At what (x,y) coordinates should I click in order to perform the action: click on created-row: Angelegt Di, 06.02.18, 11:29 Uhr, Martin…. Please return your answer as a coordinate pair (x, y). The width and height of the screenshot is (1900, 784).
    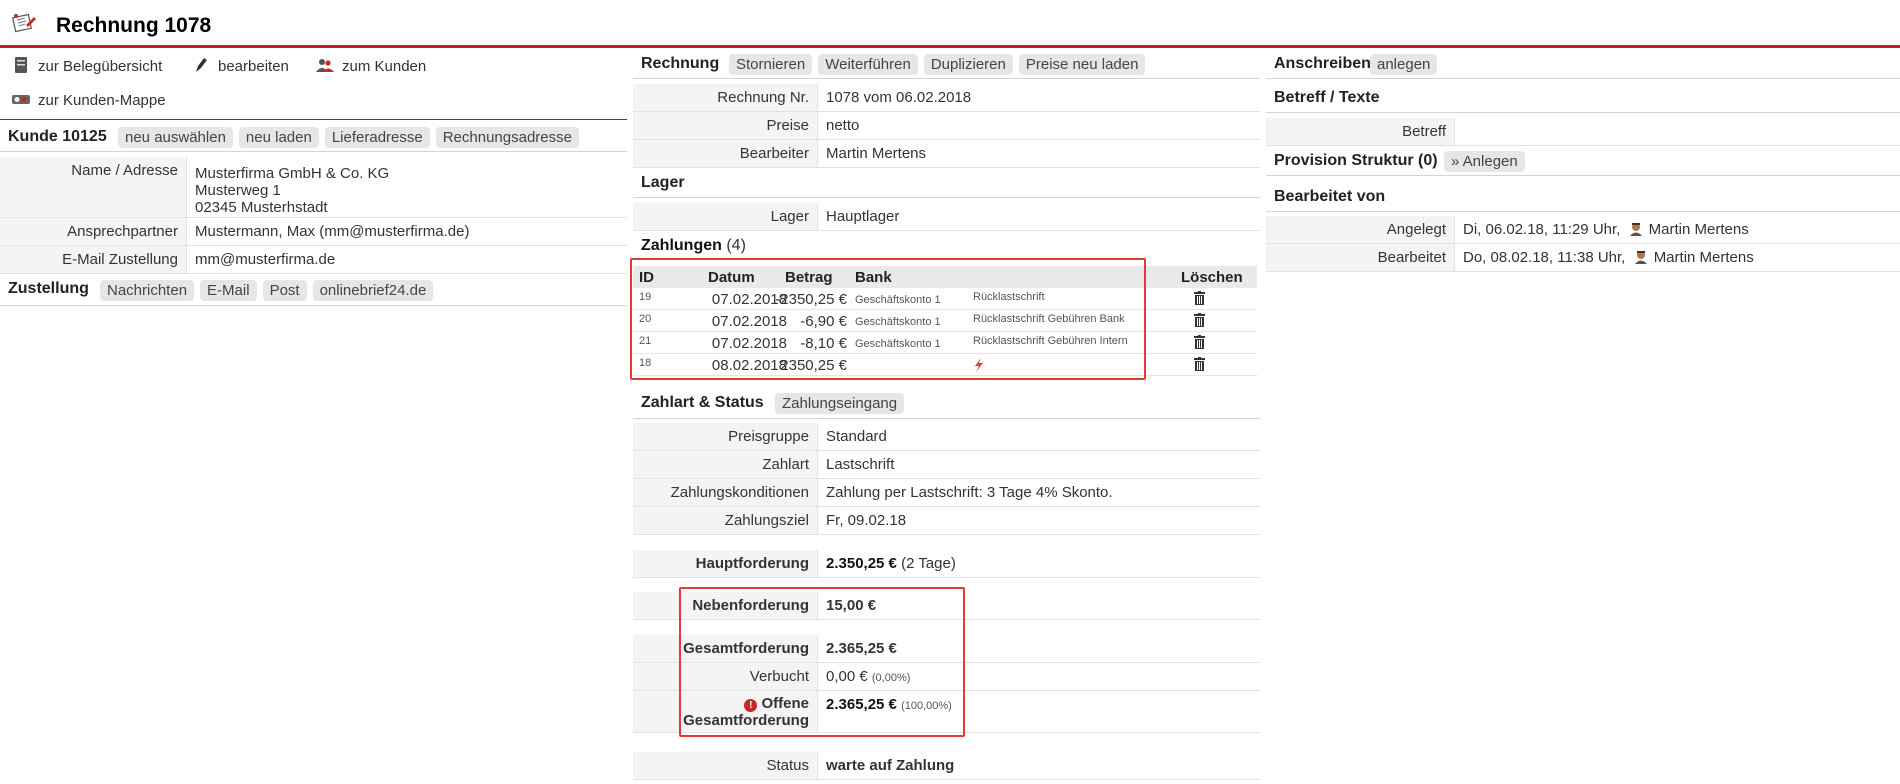
    Looking at the image, I should click on (1583, 230).